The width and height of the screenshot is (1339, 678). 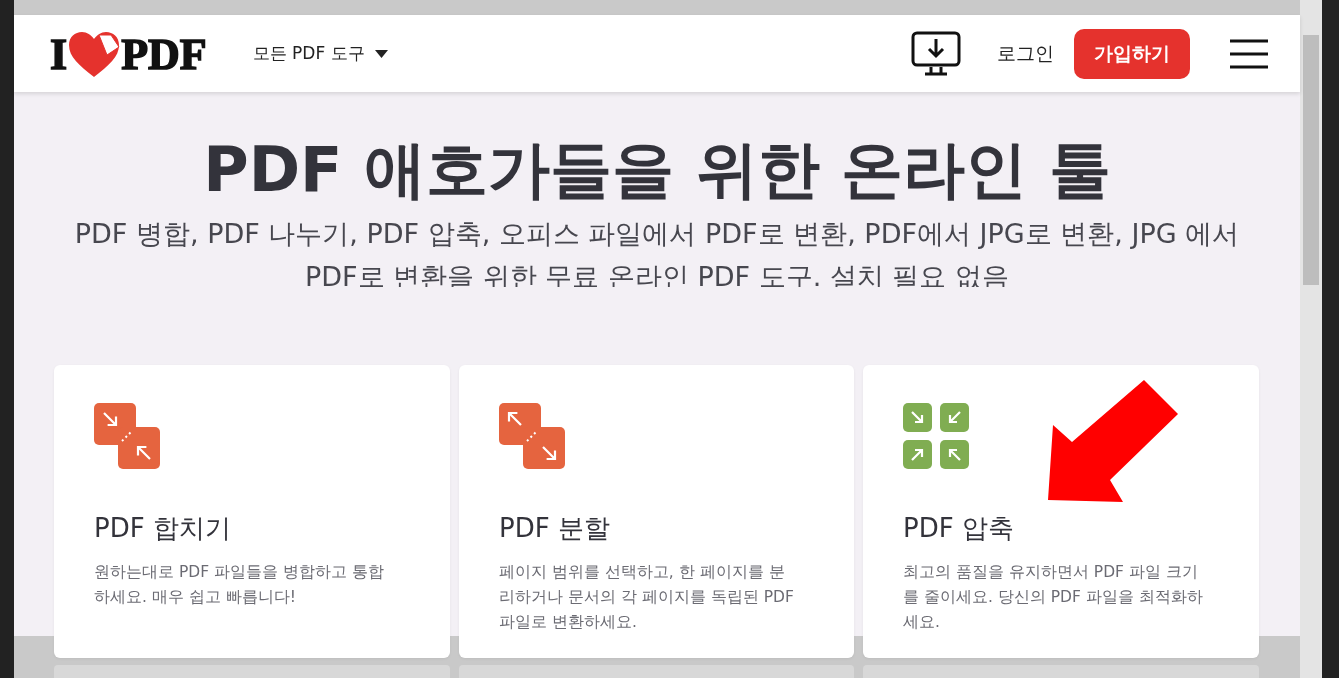 What do you see at coordinates (1249, 53) in the screenshot?
I see `menu-icon` at bounding box center [1249, 53].